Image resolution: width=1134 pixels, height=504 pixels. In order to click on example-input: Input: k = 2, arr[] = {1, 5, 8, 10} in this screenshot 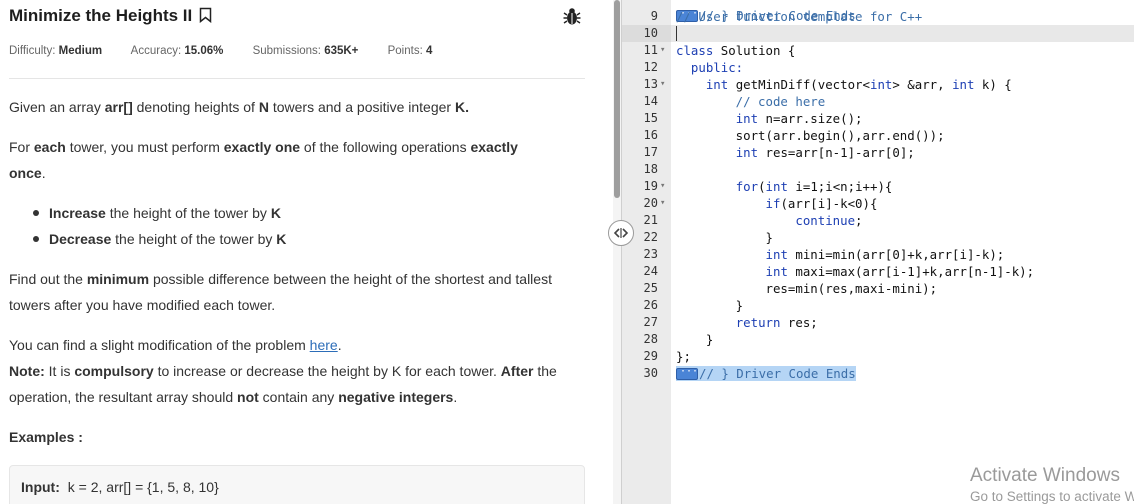, I will do `click(120, 487)`.